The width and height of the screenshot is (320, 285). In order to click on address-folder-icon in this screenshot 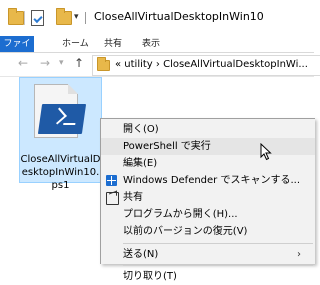, I will do `click(103, 64)`.